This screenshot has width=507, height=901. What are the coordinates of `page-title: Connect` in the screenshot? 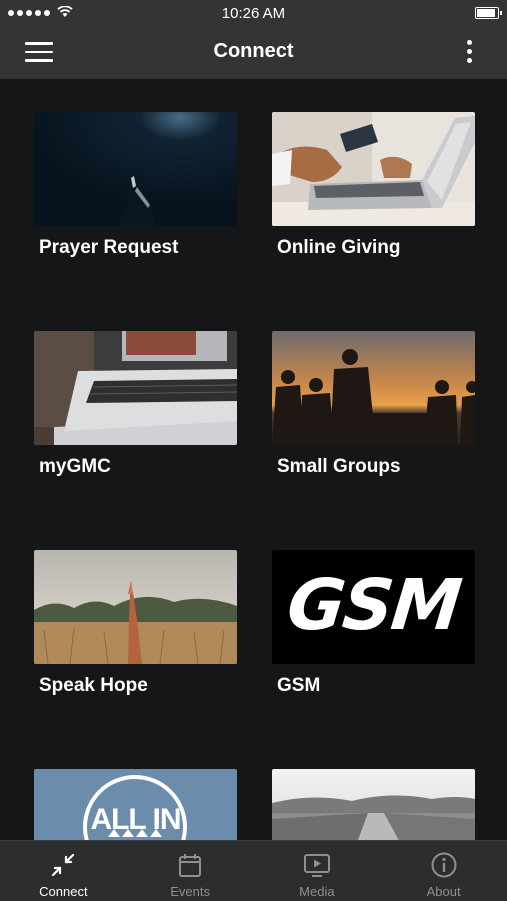 It's located at (253, 51).